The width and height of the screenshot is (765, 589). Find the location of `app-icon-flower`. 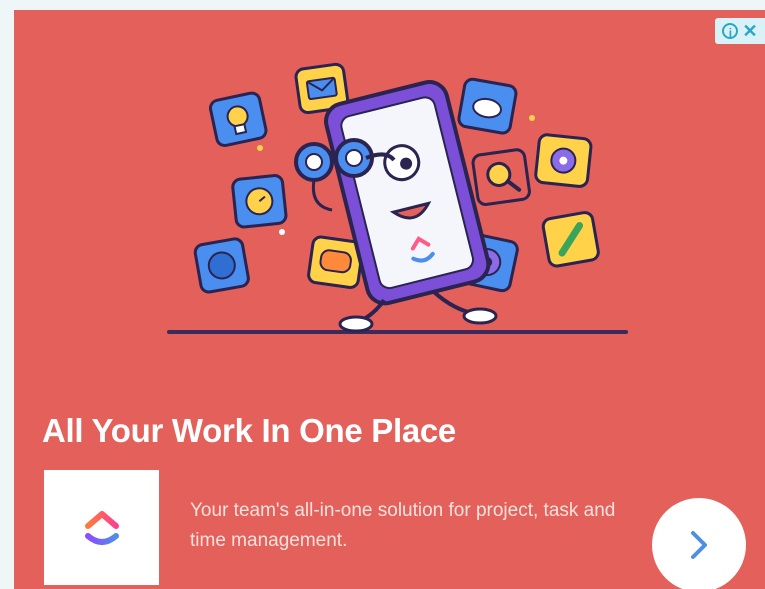

app-icon-flower is located at coordinates (563, 160).